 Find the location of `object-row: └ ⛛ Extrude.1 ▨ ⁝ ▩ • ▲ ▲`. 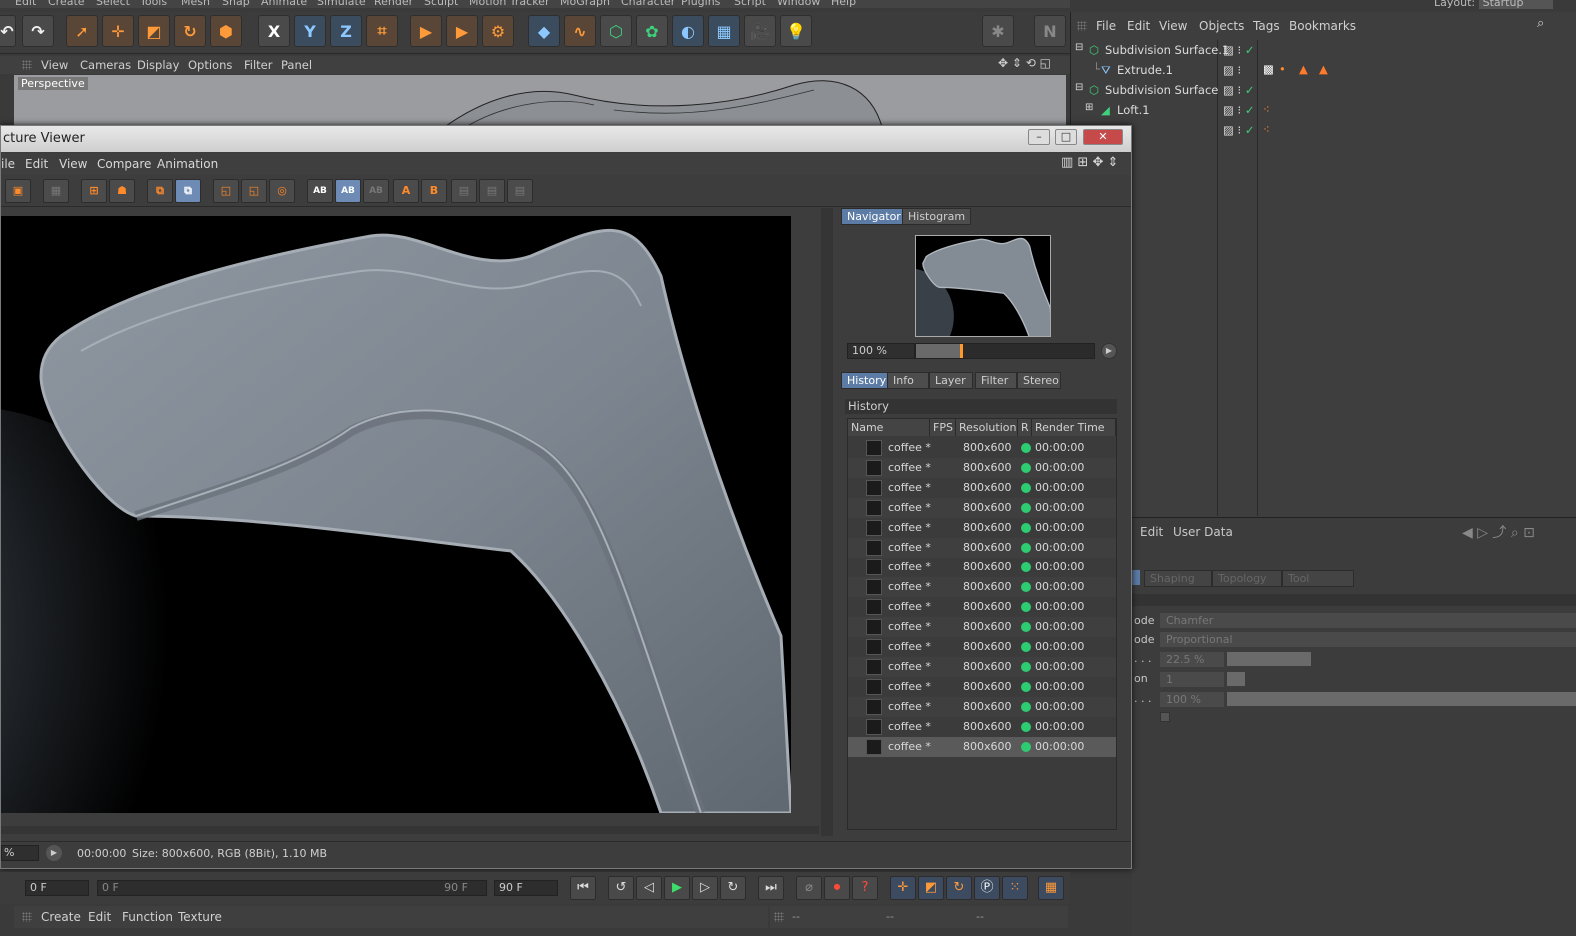

object-row: └ ⛛ Extrude.1 ▨ ⁝ ▩ • ▲ ▲ is located at coordinates (1323, 70).